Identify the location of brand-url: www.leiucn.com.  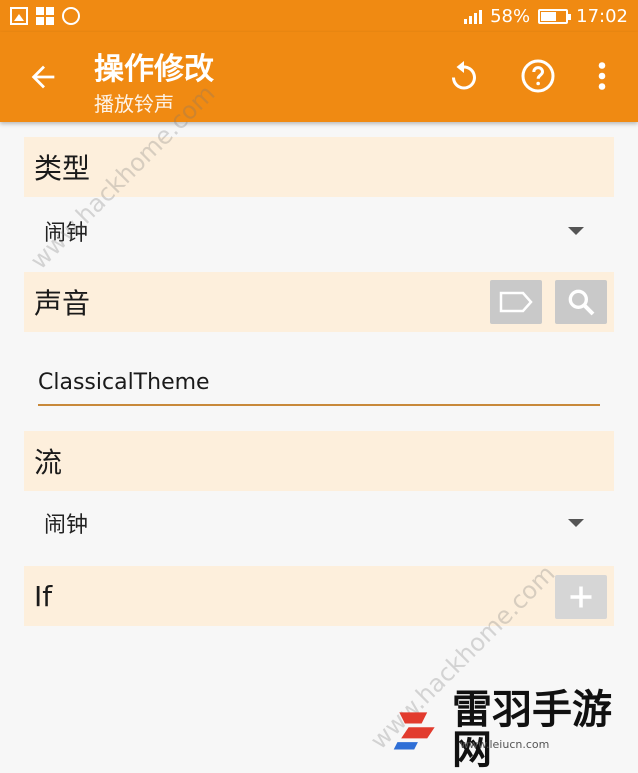
(505, 744).